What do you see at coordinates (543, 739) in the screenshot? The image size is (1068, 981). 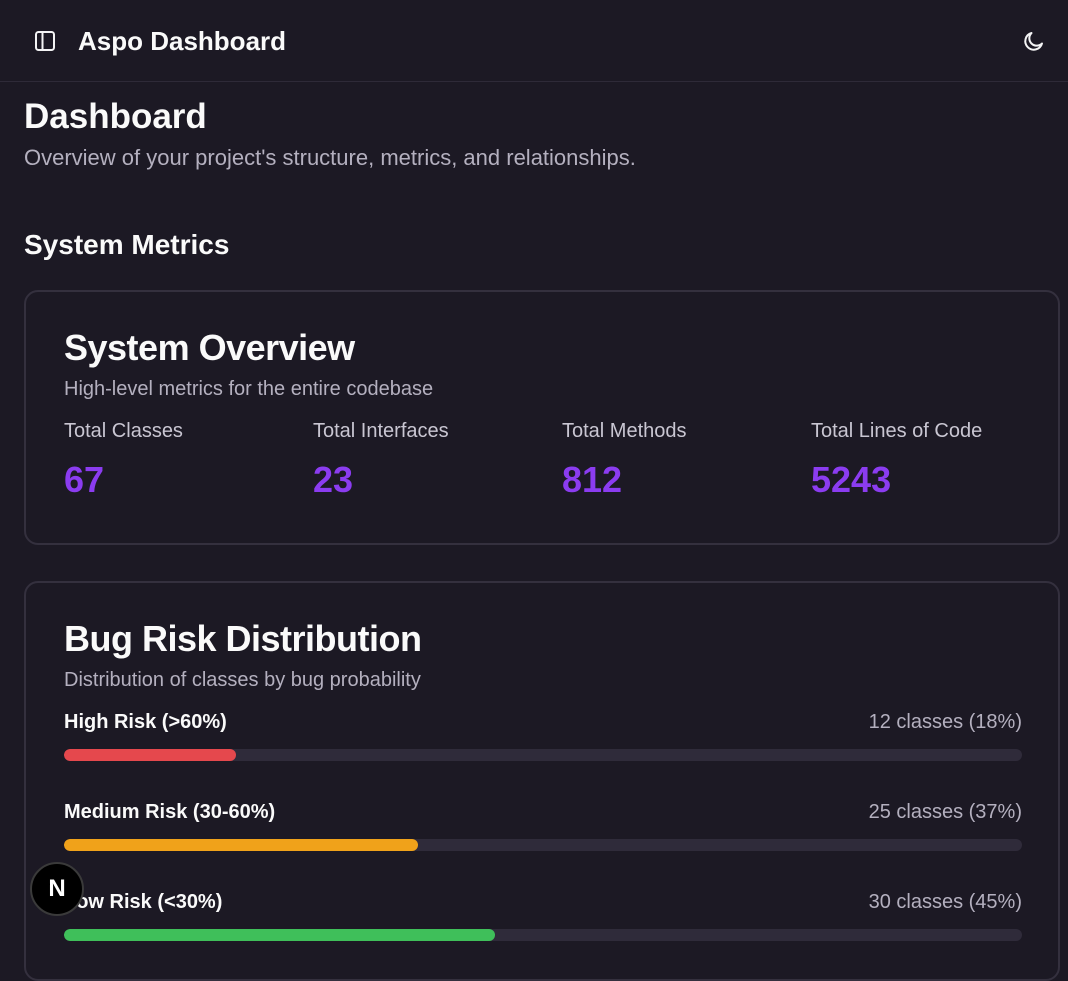 I see `risk-row-high: High Risk (>60%) 12 classes (18%)` at bounding box center [543, 739].